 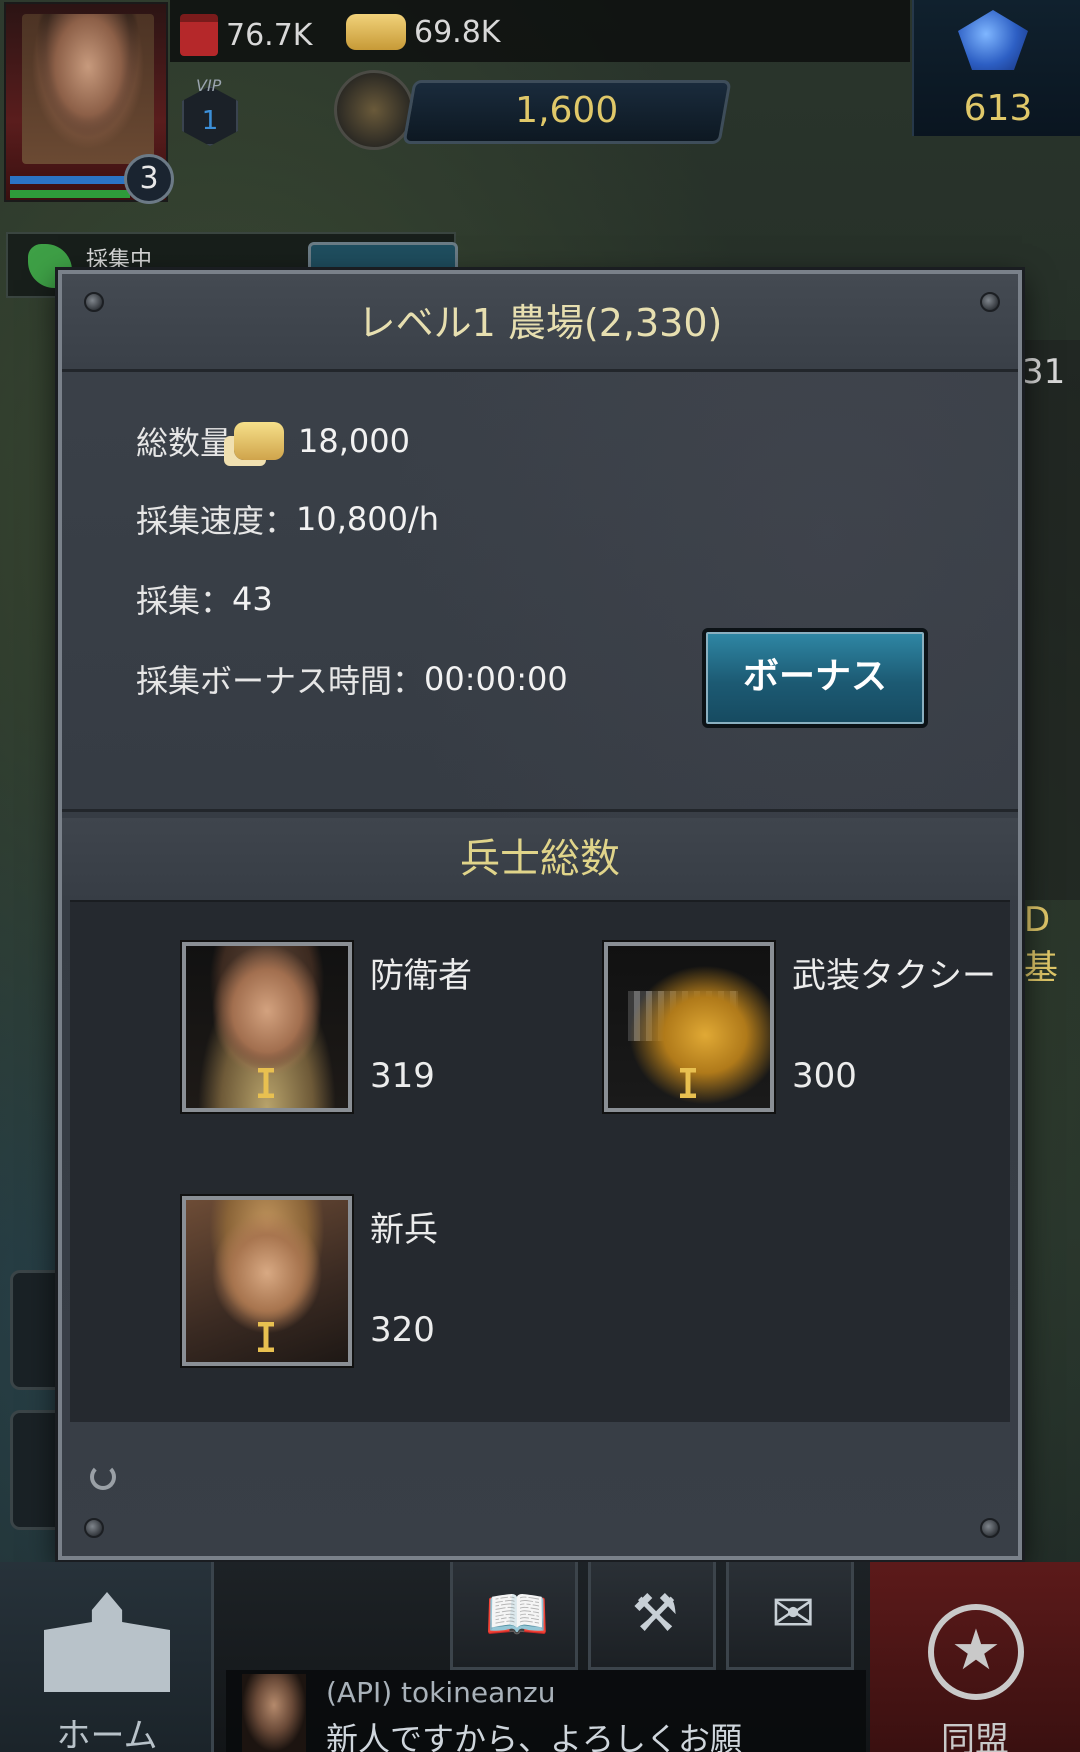 I want to click on gem-store-button: 613, so click(x=996, y=68).